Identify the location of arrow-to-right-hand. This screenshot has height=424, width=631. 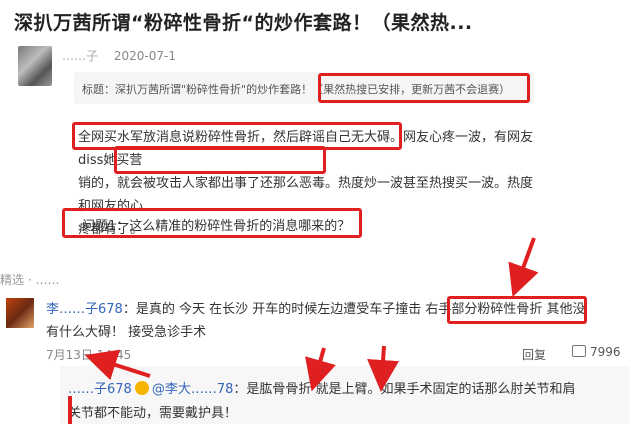
(523, 267).